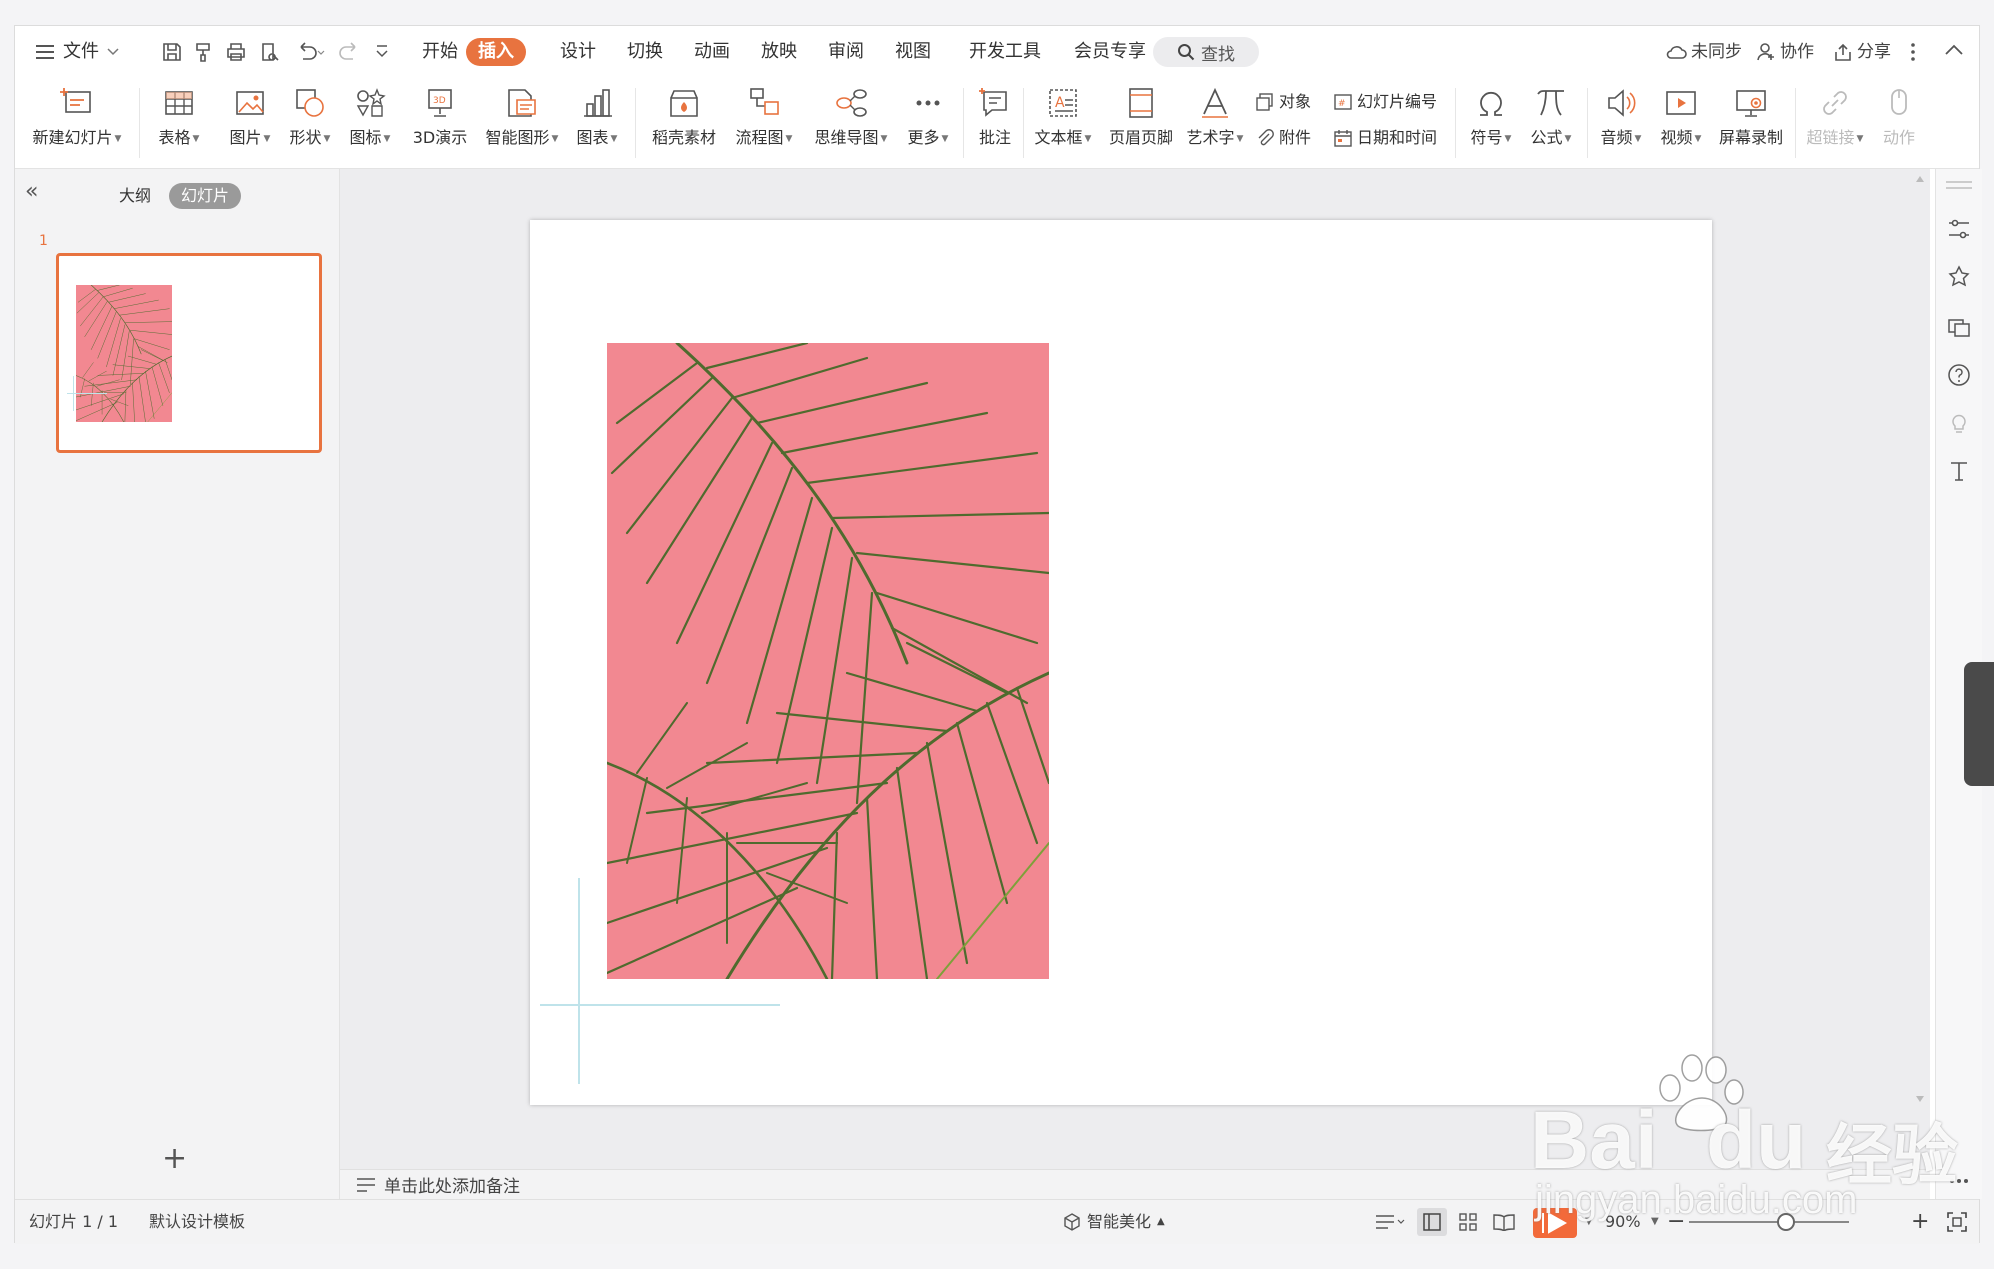 This screenshot has width=1994, height=1269. I want to click on shape-button: 形状 ▼, so click(310, 123).